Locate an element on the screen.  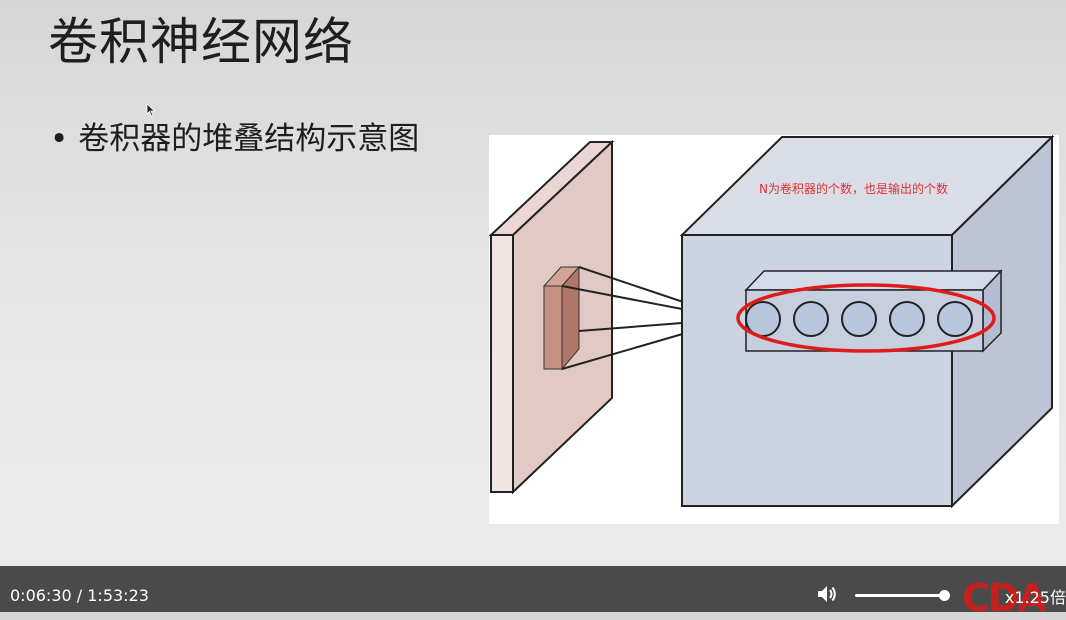
volume-slider-handle is located at coordinates (944, 595).